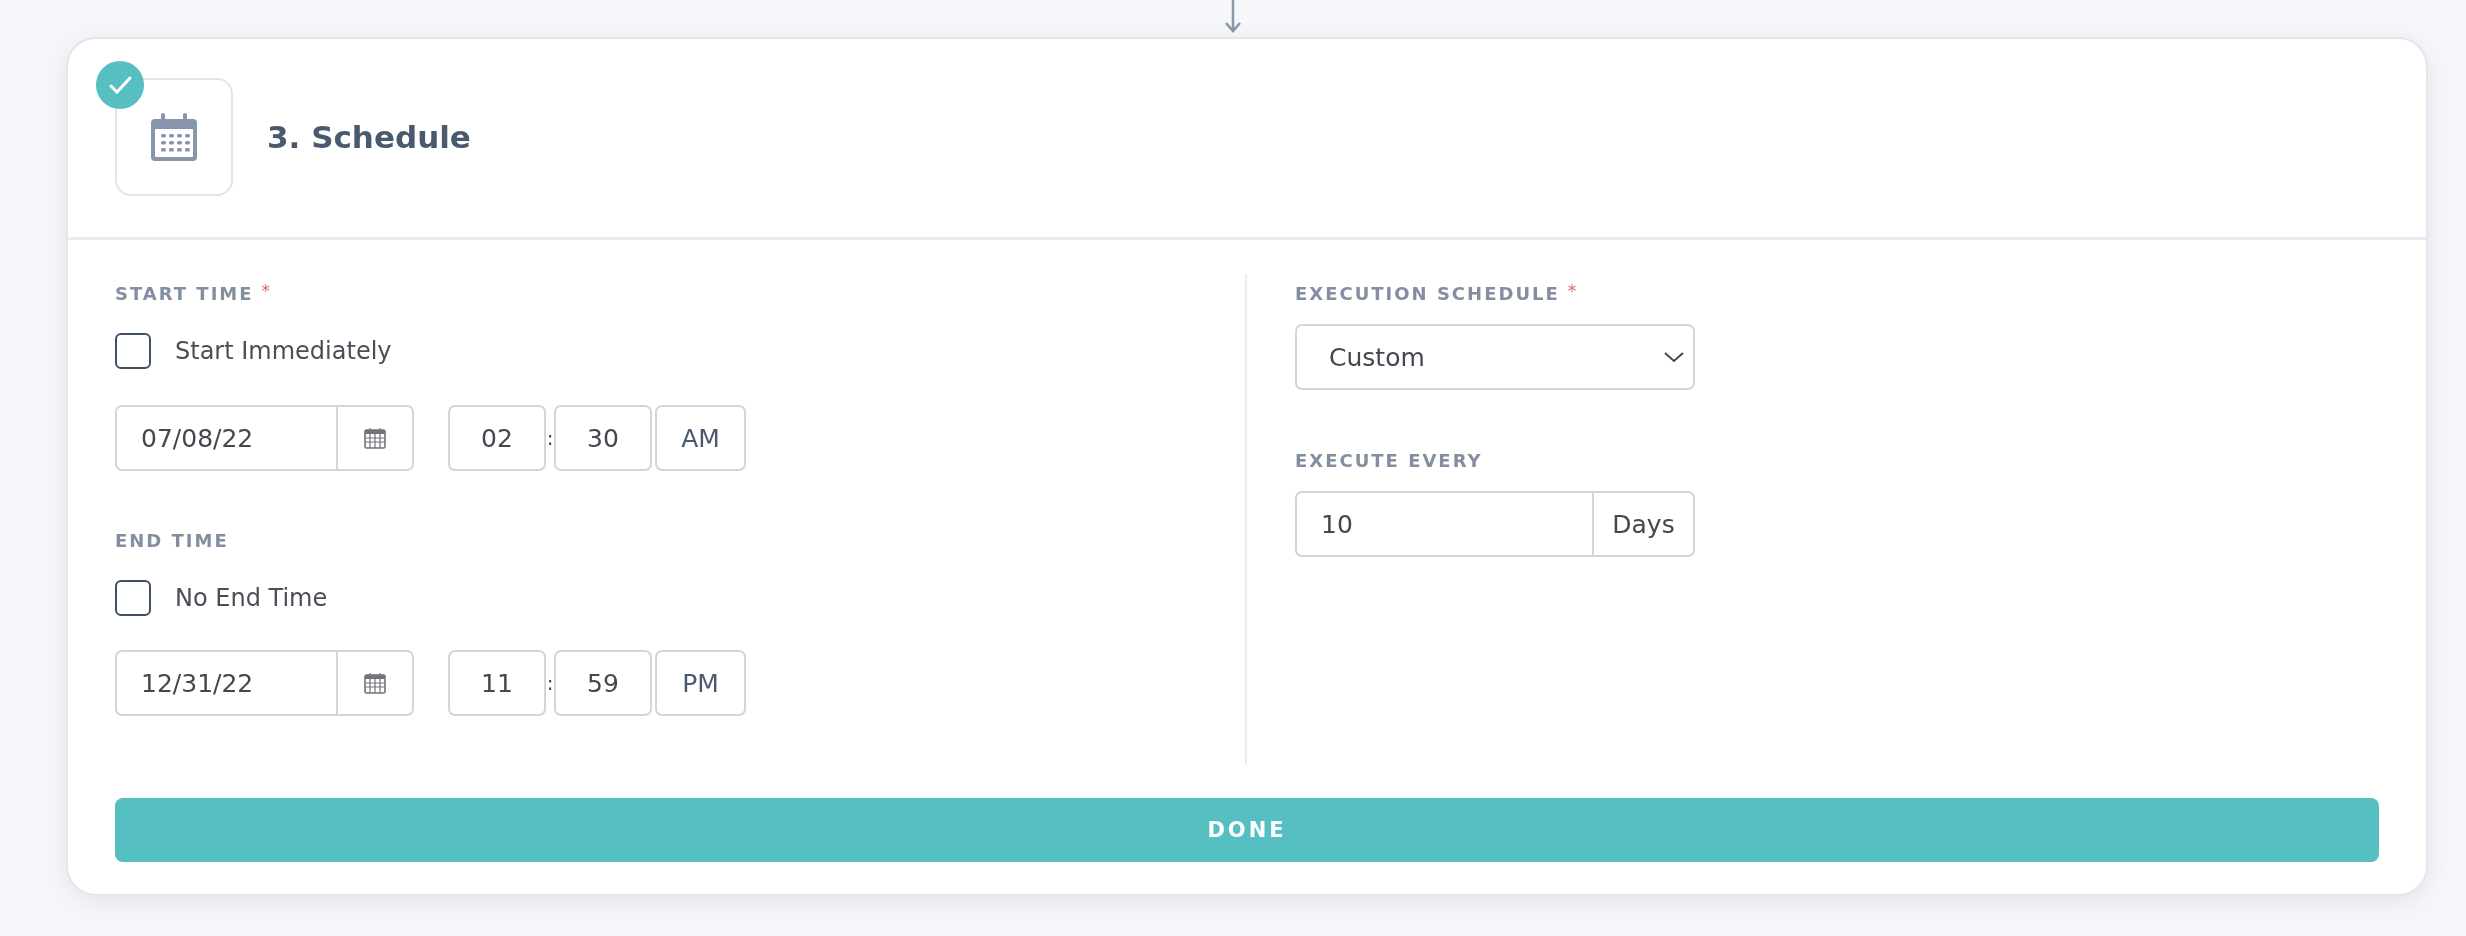 This screenshot has height=936, width=2466. I want to click on interval-field: 10, so click(1444, 524).